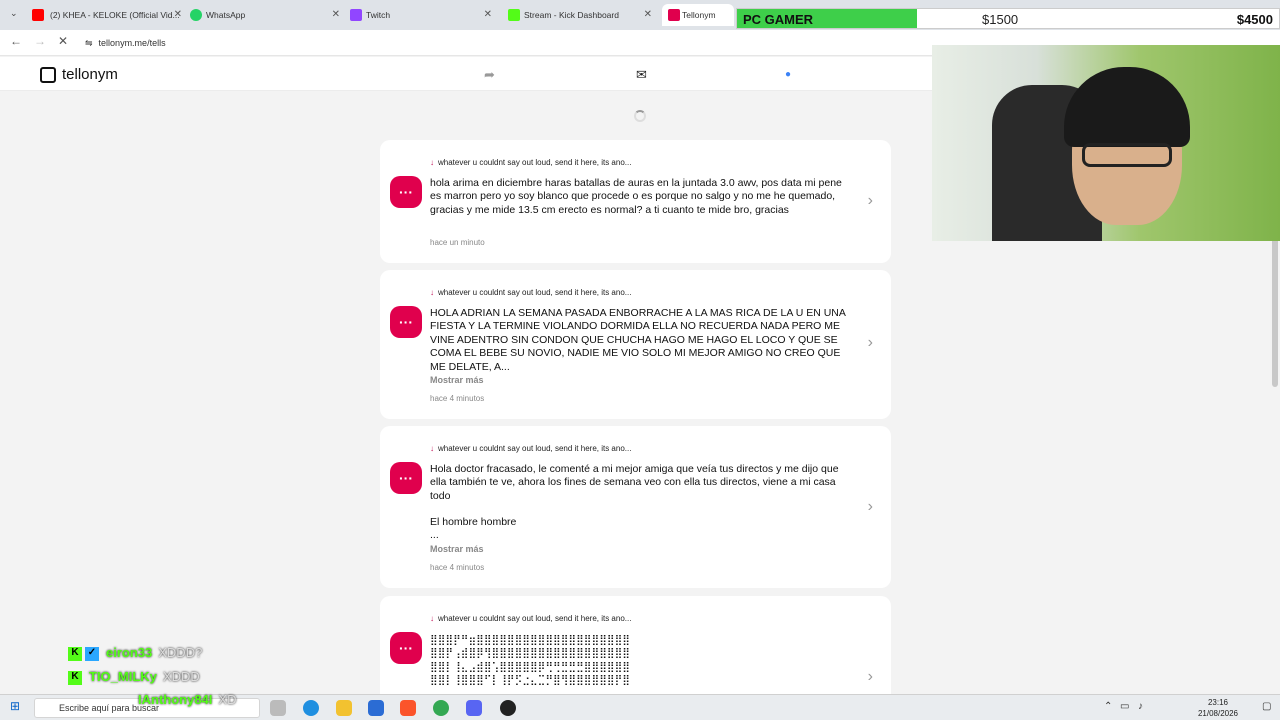 The height and width of the screenshot is (720, 1280). I want to click on goal-current: $1500, so click(1000, 19).